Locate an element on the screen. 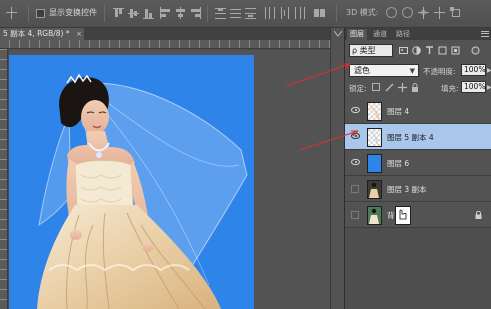 This screenshot has height=309, width=491. fill-label: 填充: is located at coordinates (450, 88).